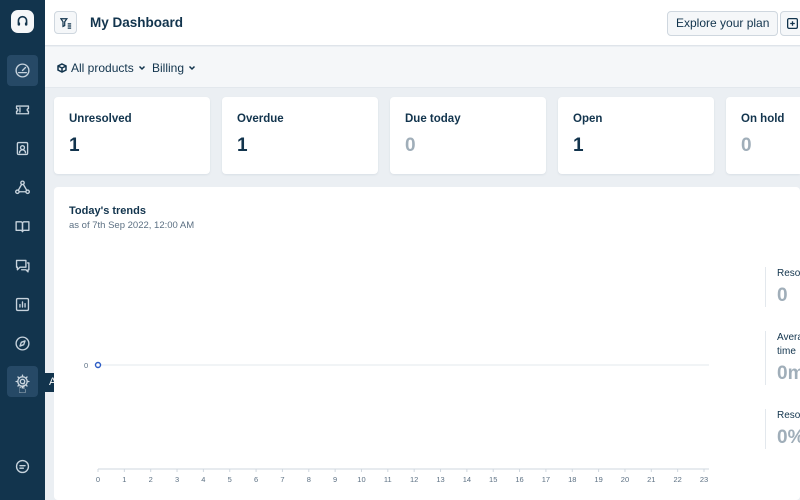  What do you see at coordinates (22, 388) in the screenshot?
I see `hand-cursor-icon: ☝` at bounding box center [22, 388].